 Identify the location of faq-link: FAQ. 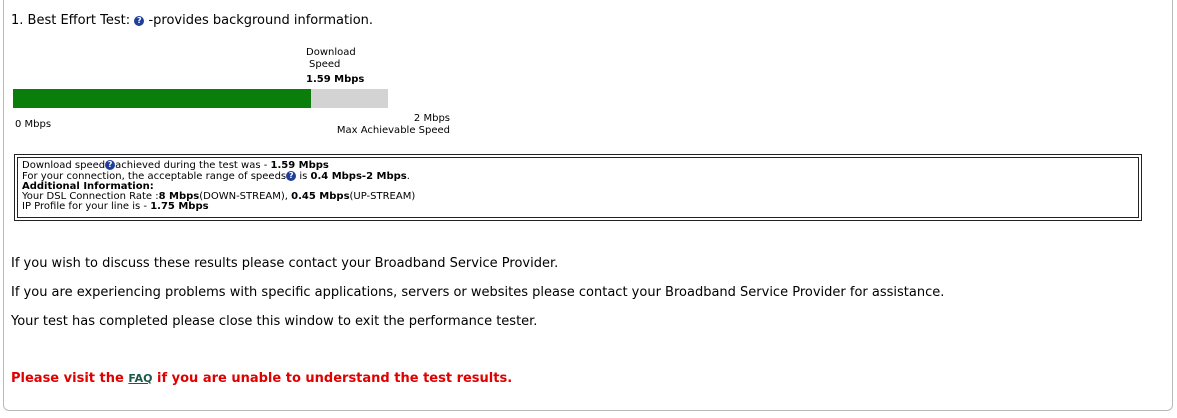
(140, 378).